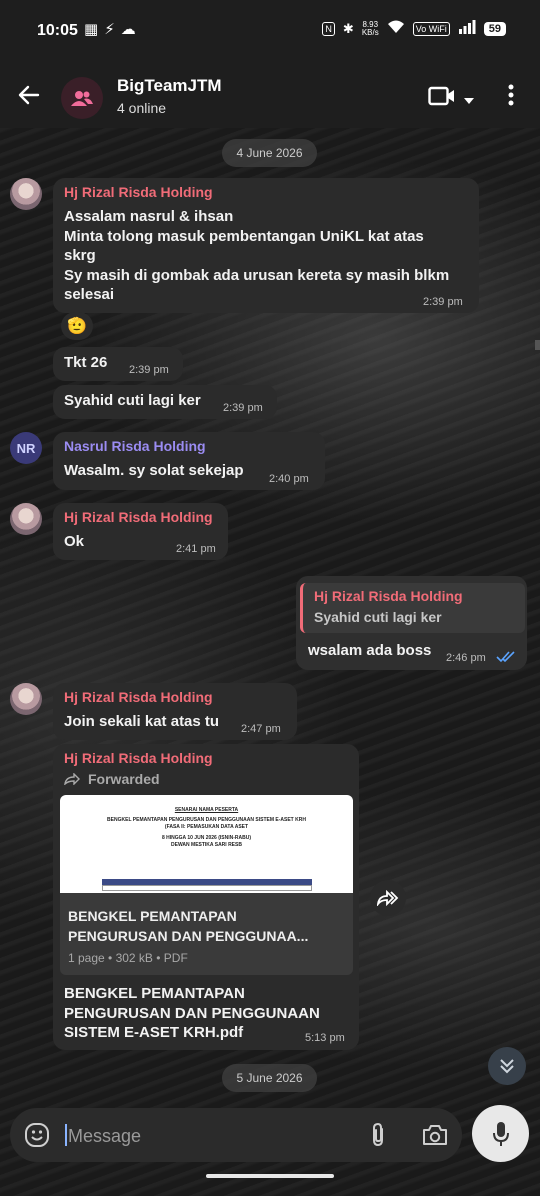 The image size is (540, 1196). I want to click on status-time: 10:05, so click(57, 30).